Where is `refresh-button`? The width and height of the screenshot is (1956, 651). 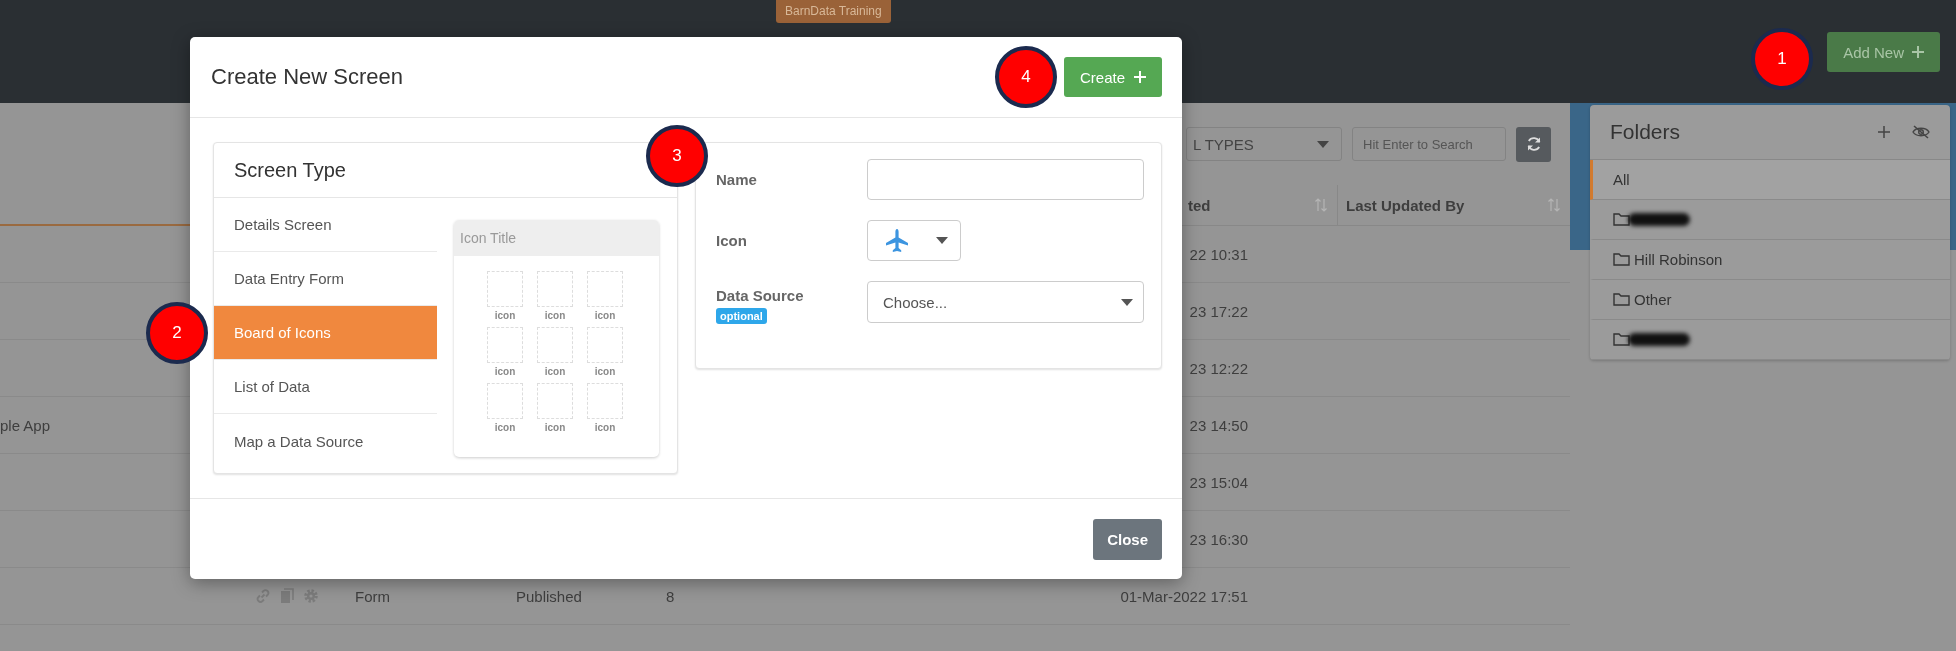 refresh-button is located at coordinates (1533, 144).